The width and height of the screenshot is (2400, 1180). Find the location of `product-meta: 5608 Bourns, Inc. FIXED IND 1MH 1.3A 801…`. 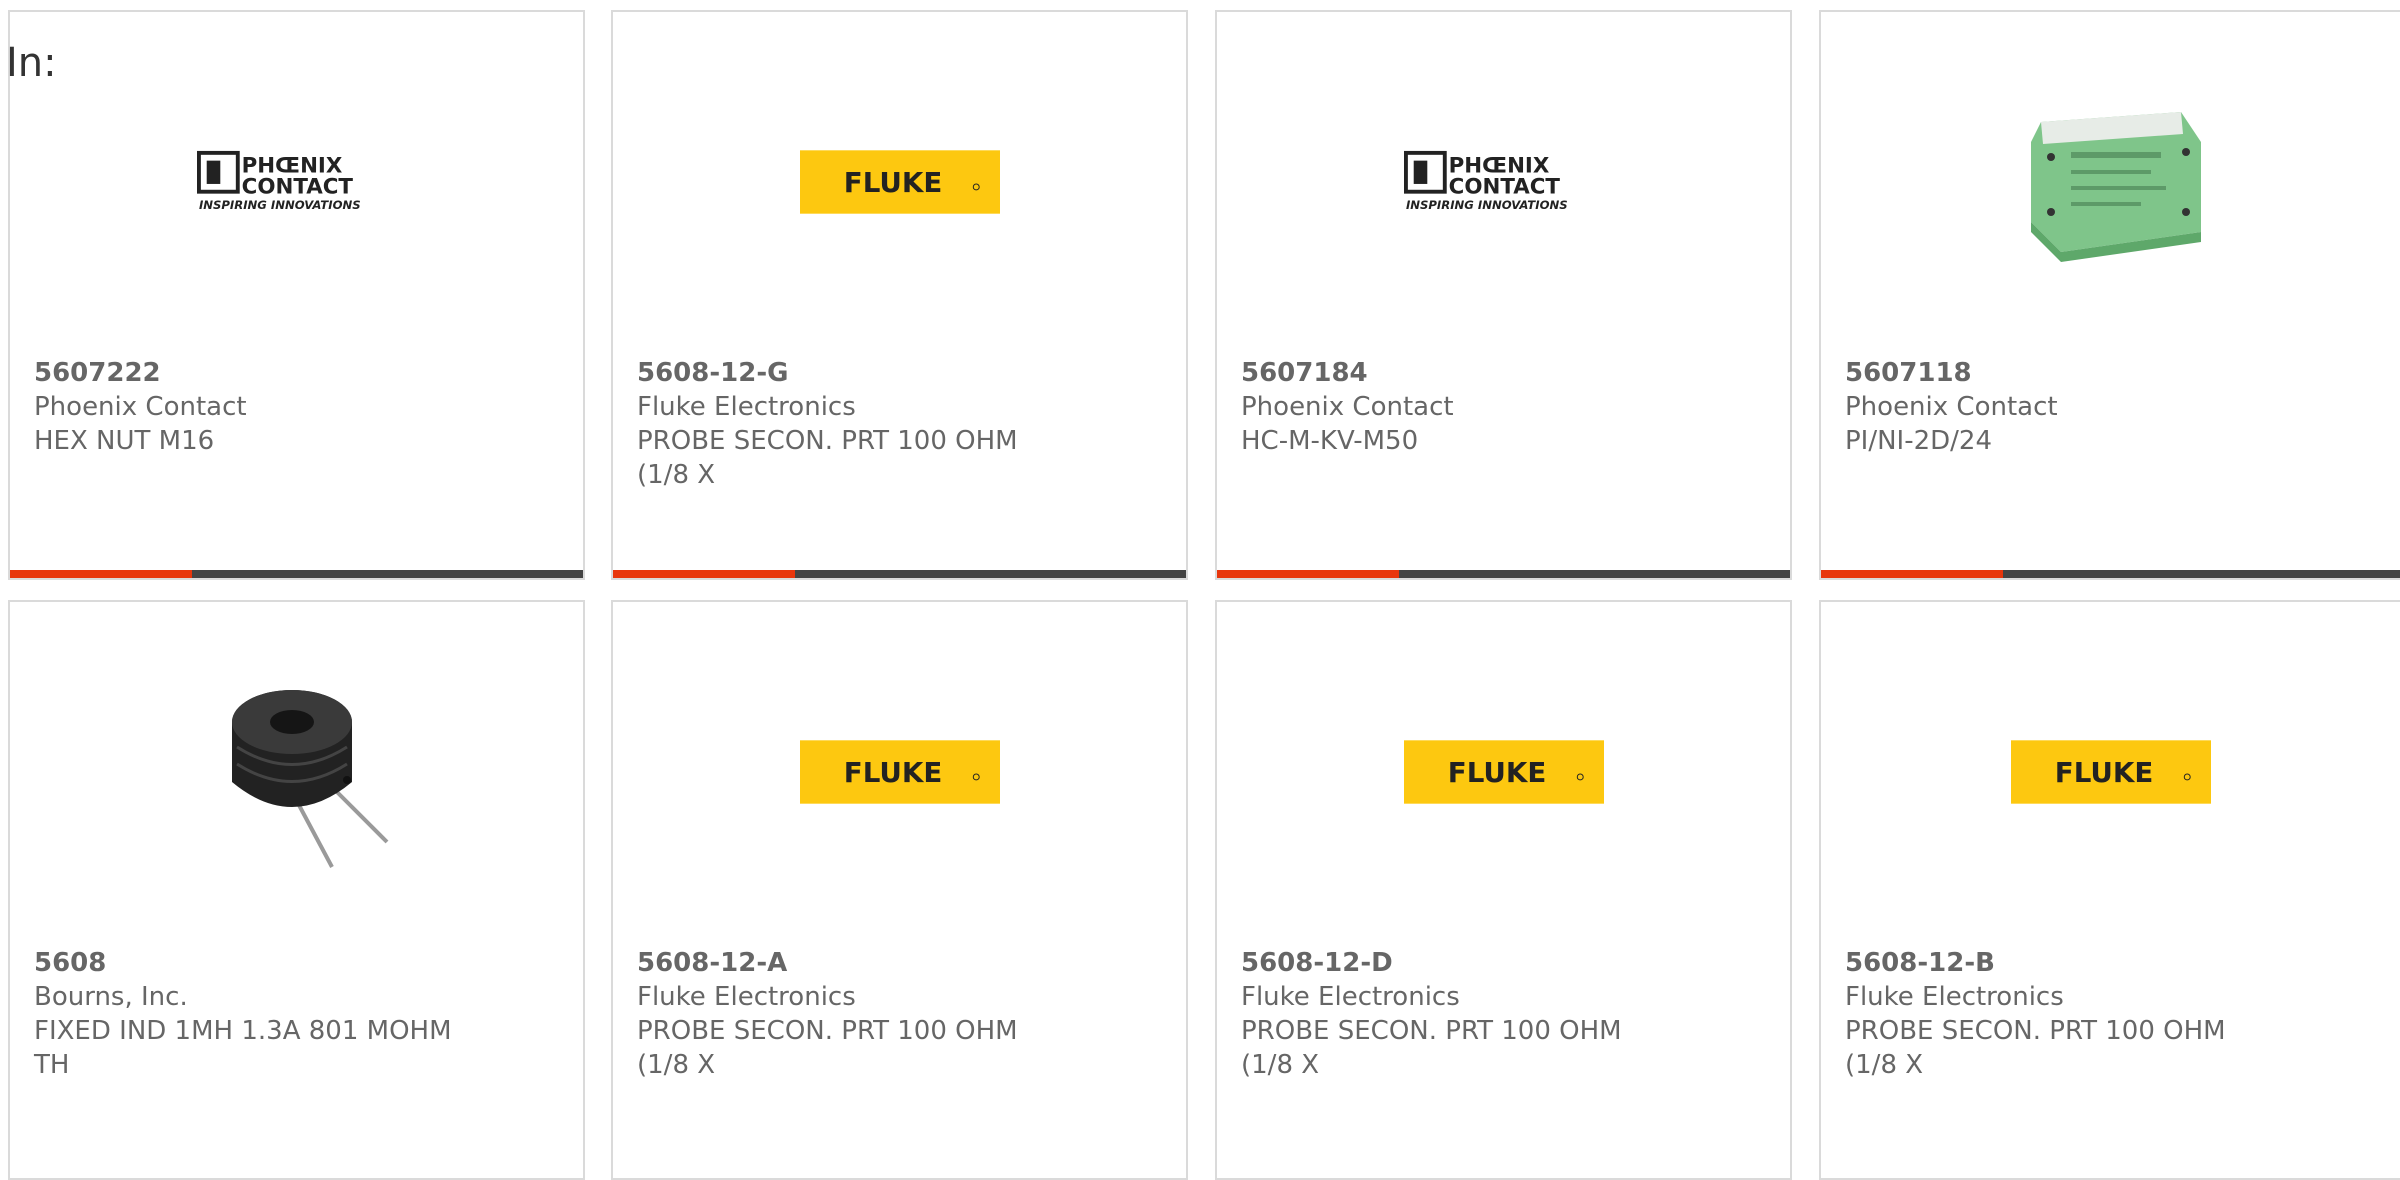

product-meta: 5608 Bourns, Inc. FIXED IND 1MH 1.3A 801… is located at coordinates (249, 1014).